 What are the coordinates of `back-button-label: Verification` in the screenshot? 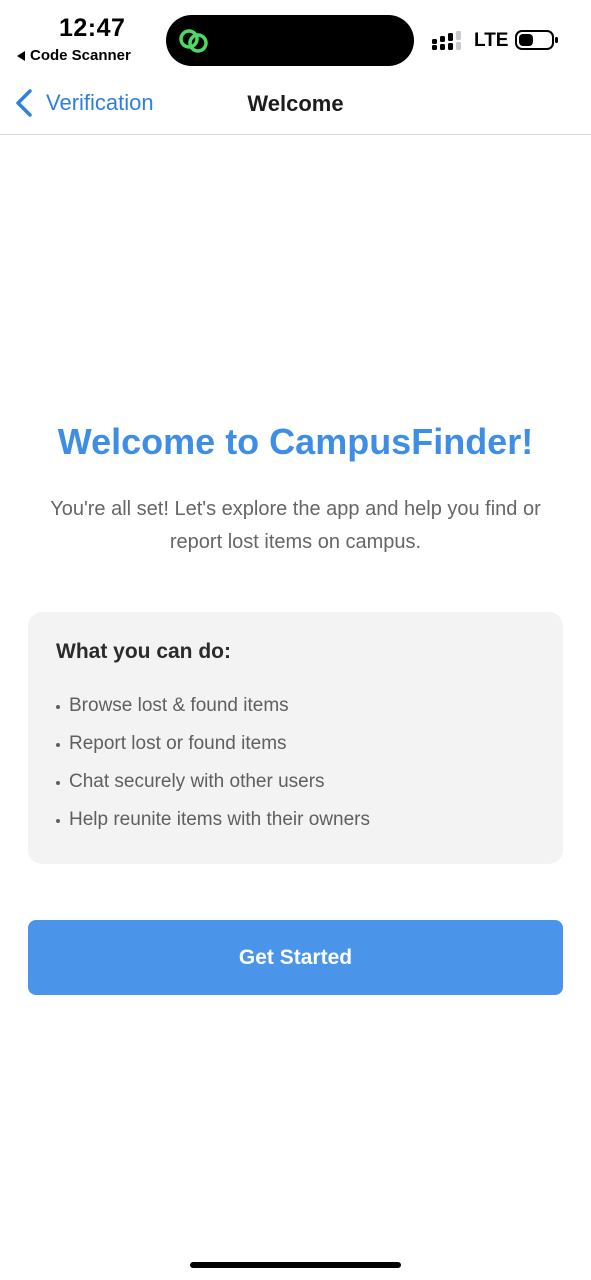 It's located at (100, 102).